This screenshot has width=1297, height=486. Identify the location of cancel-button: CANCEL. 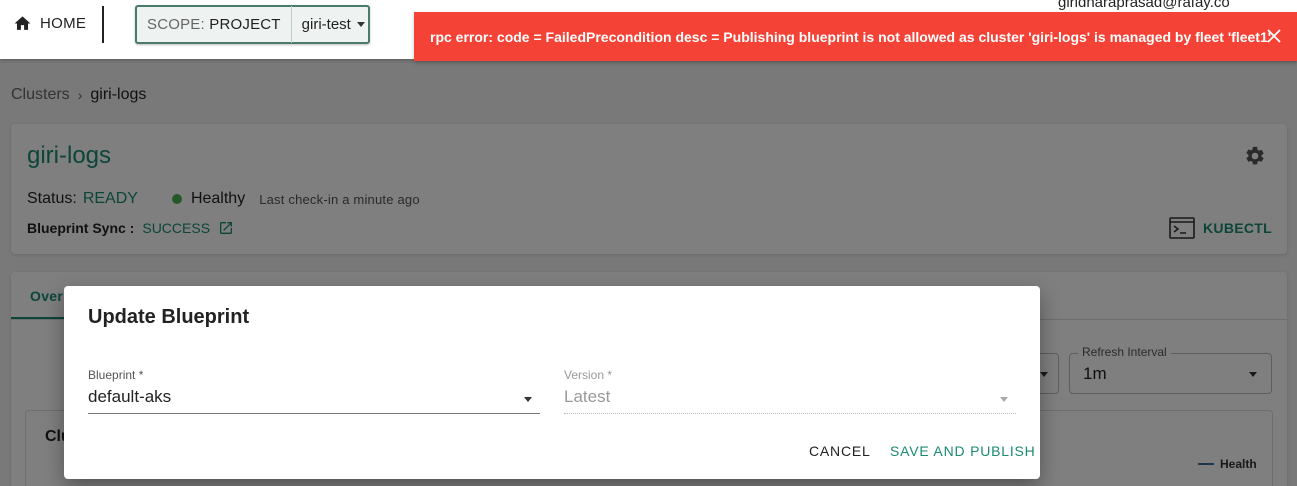
(840, 451).